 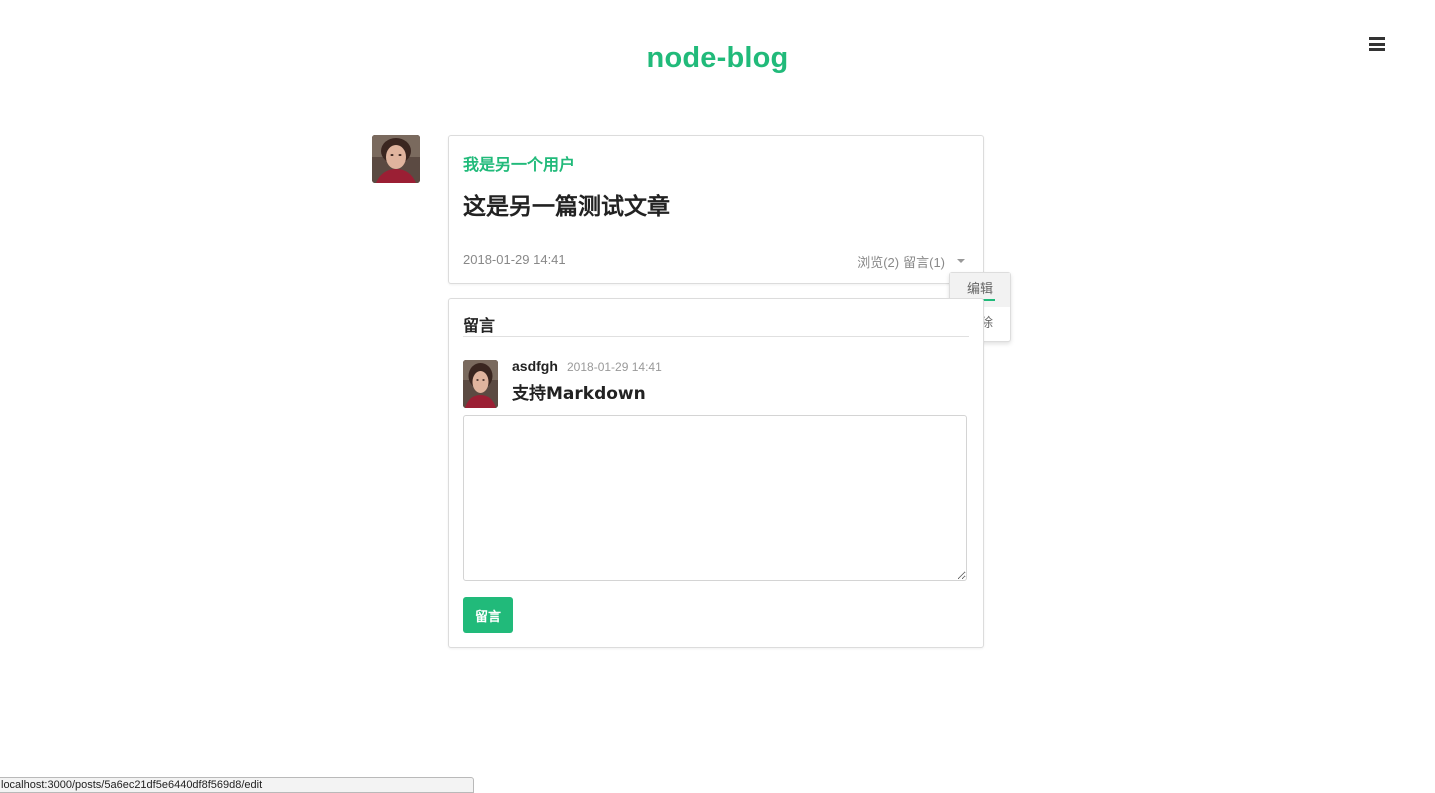 What do you see at coordinates (535, 366) in the screenshot?
I see `comment-author: asdfgh` at bounding box center [535, 366].